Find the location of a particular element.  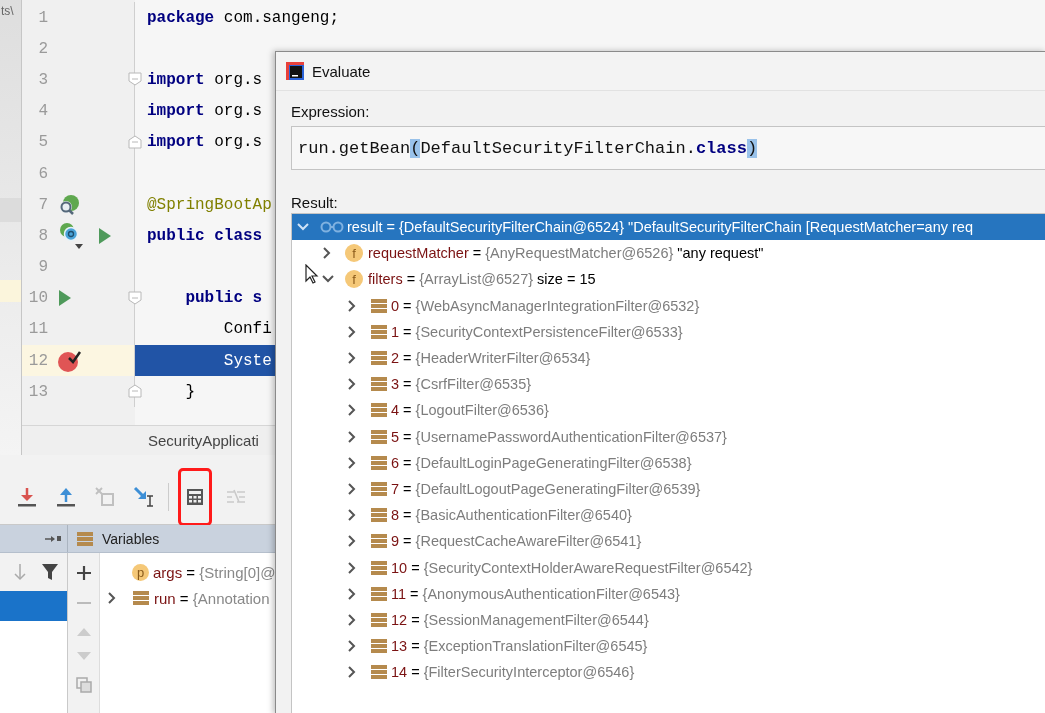

parameter-icon: p is located at coordinates (140, 572).